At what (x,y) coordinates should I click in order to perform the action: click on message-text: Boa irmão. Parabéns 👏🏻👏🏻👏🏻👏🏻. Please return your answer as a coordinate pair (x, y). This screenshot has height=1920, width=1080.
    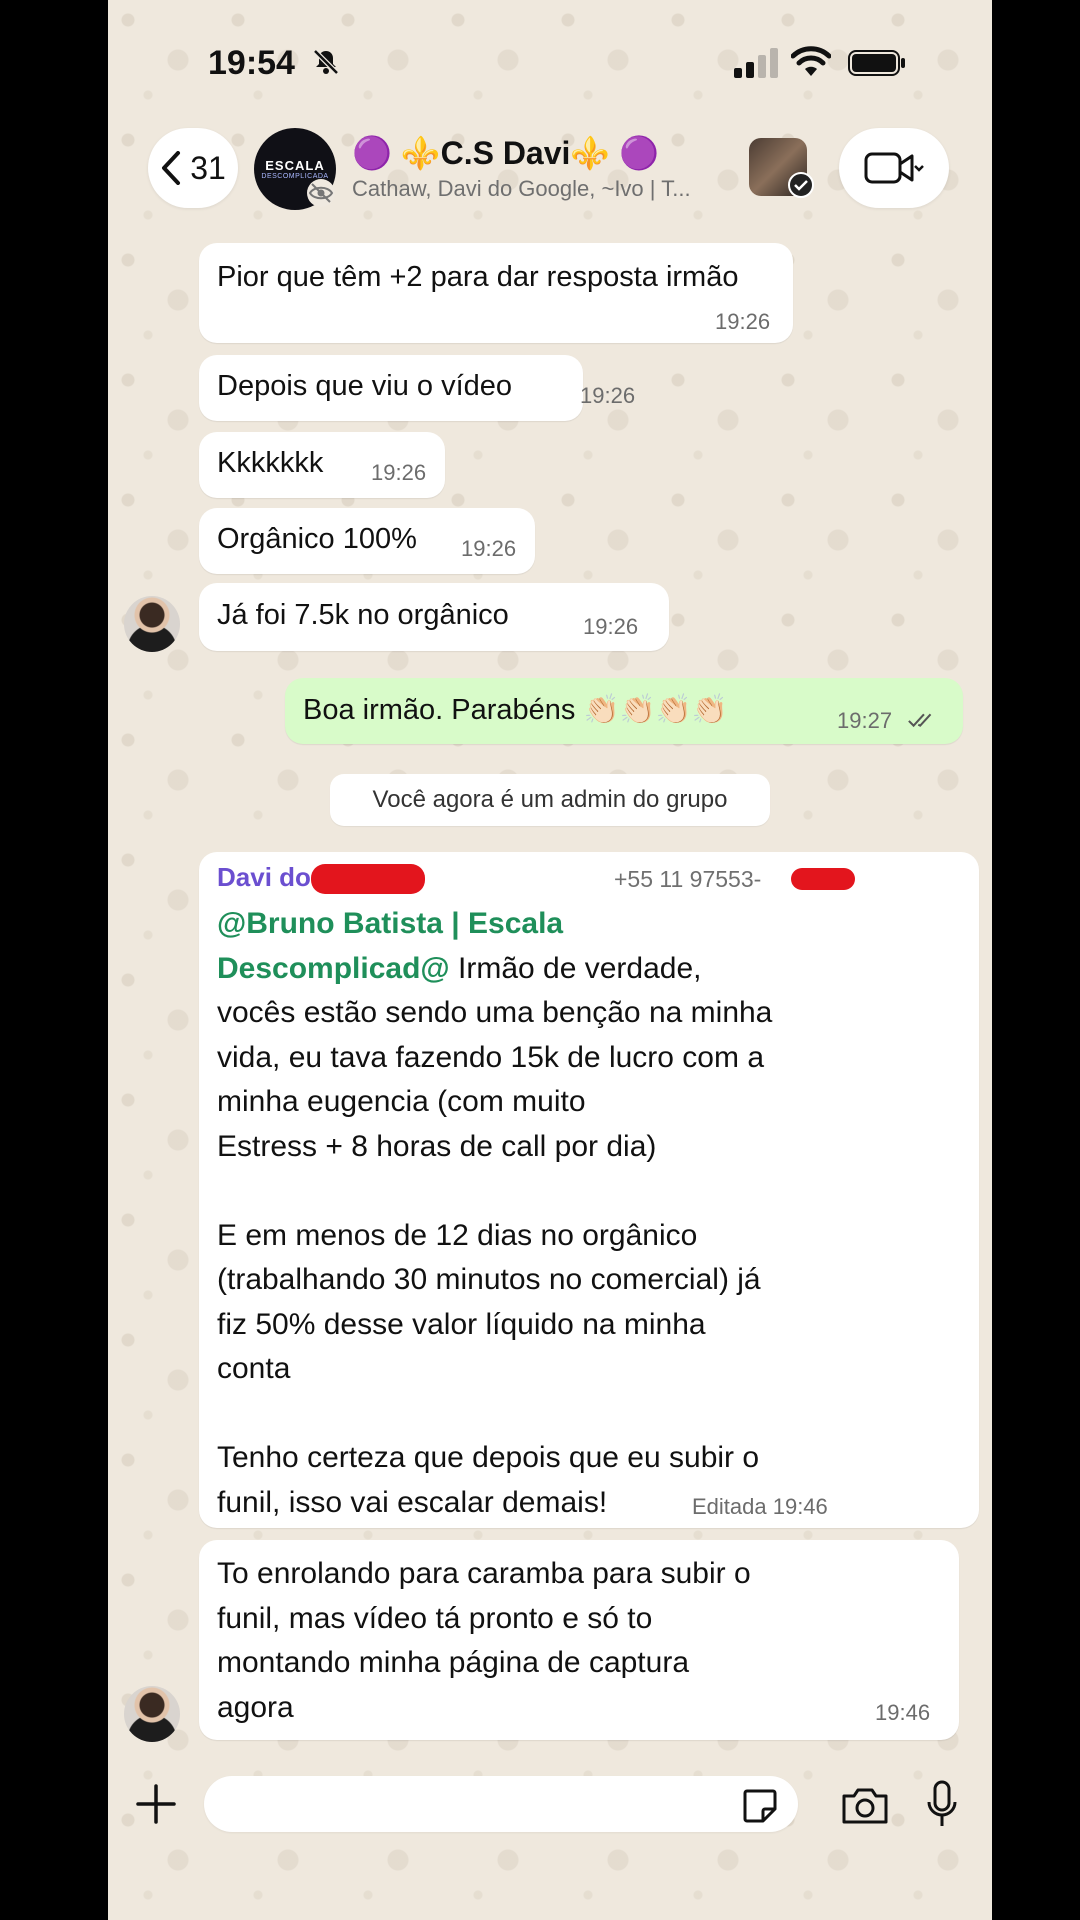
    Looking at the image, I should click on (515, 710).